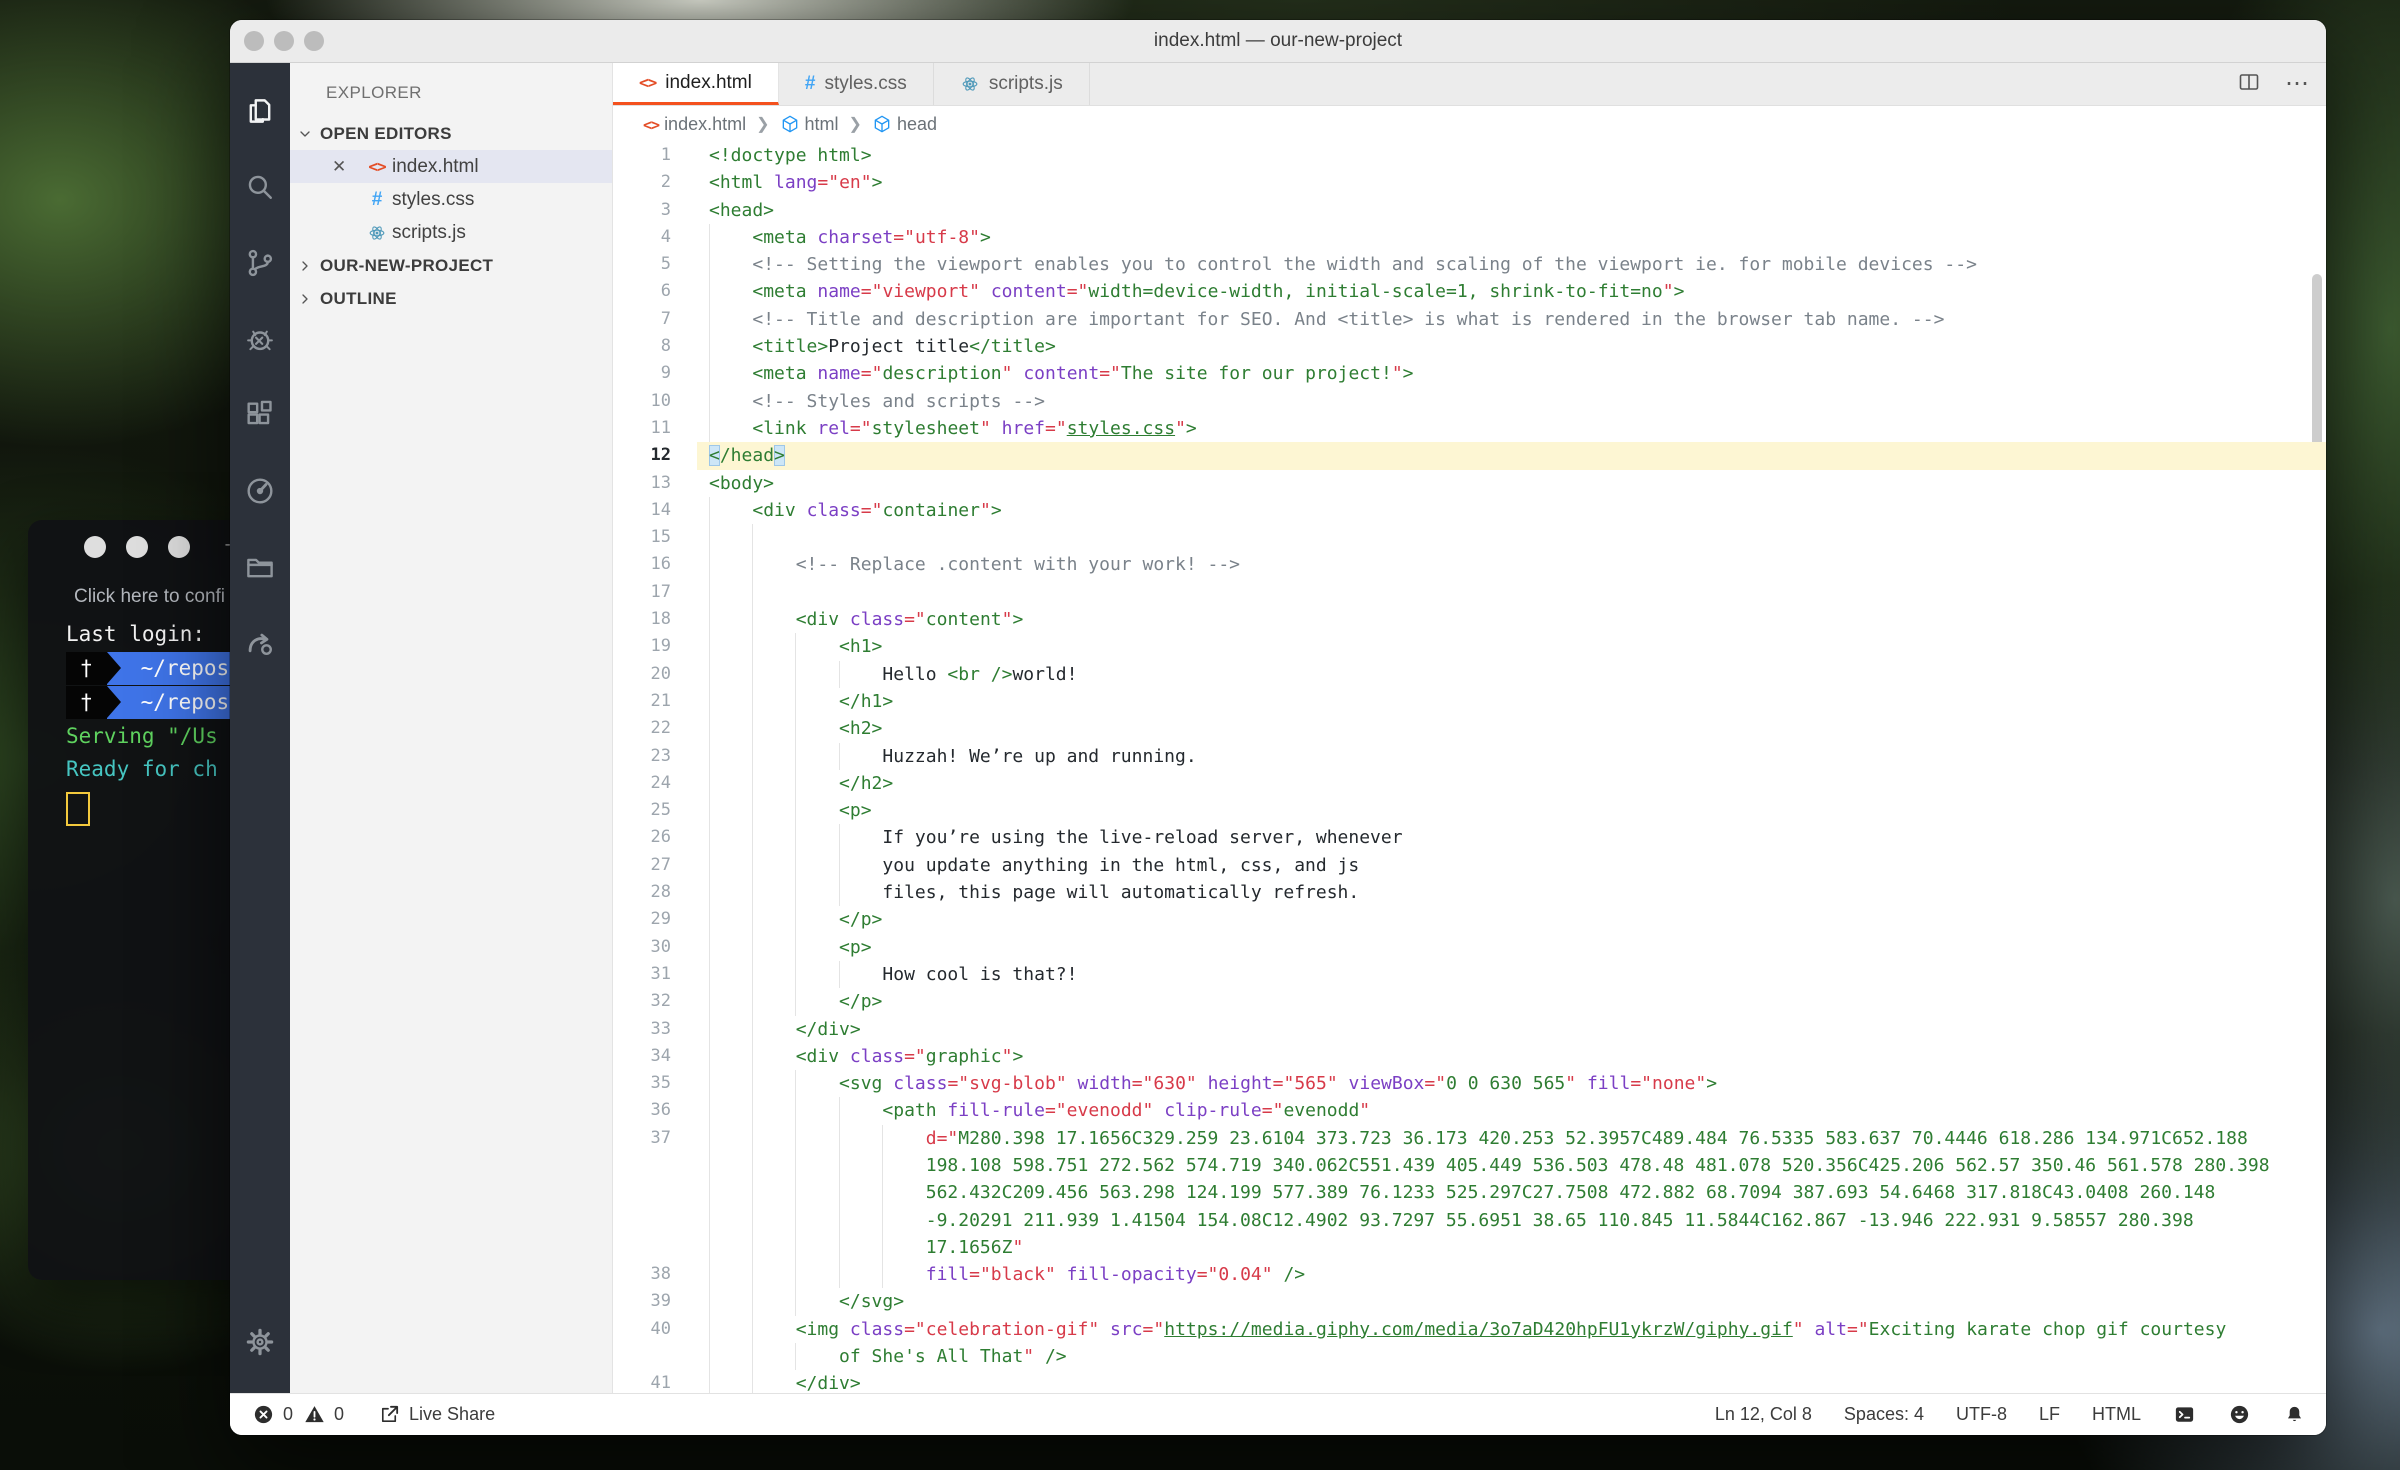 The height and width of the screenshot is (1470, 2400). Describe the element at coordinates (1469, 156) in the screenshot. I see `code-line: 1 <!doctype html>` at that location.